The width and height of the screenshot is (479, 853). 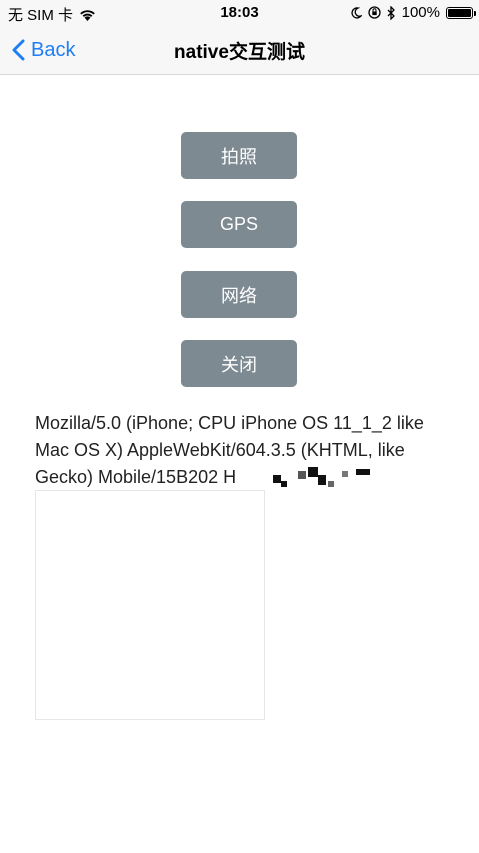 I want to click on battery-icon, so click(x=461, y=12).